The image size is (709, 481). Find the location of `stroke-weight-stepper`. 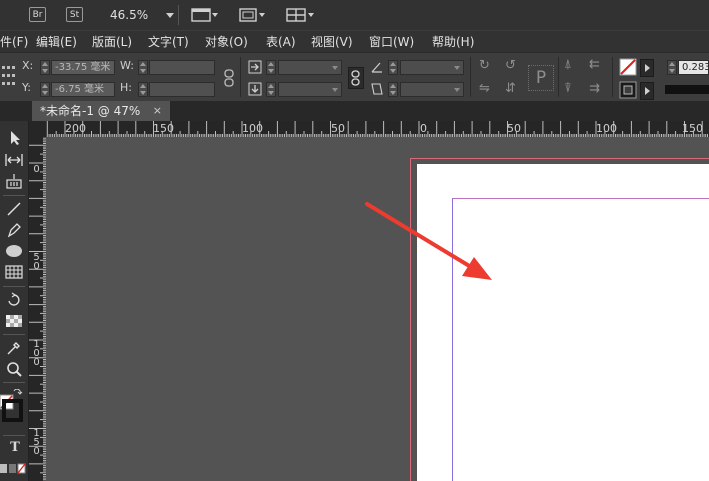

stroke-weight-stepper is located at coordinates (672, 67).